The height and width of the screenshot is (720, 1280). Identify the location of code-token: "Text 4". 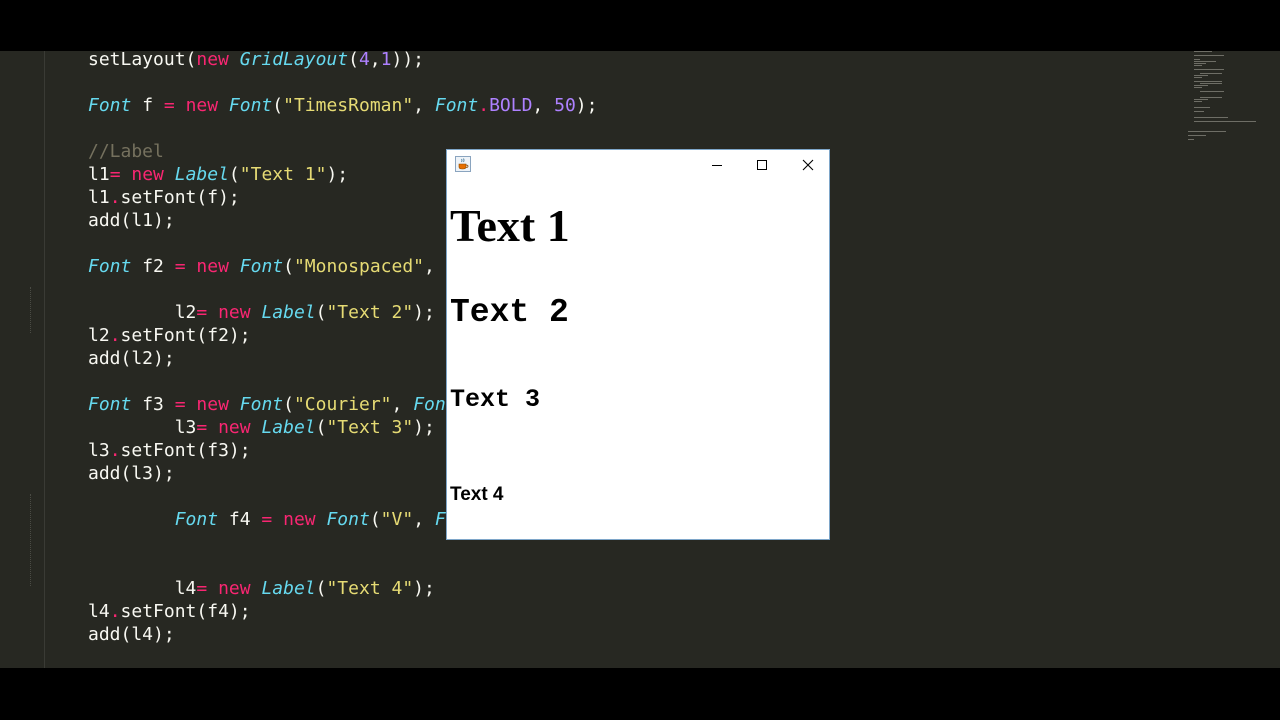
(370, 588).